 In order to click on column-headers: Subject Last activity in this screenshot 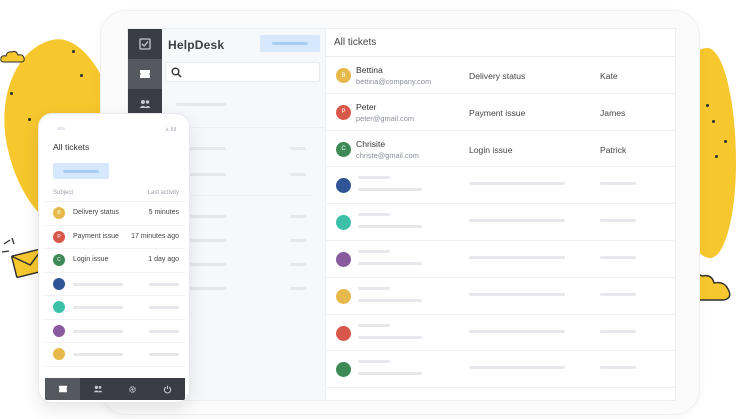, I will do `click(115, 194)`.